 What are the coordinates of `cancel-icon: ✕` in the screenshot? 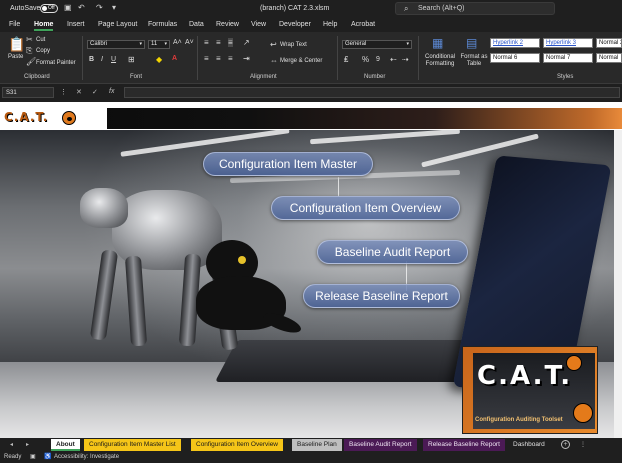 It's located at (79, 92).